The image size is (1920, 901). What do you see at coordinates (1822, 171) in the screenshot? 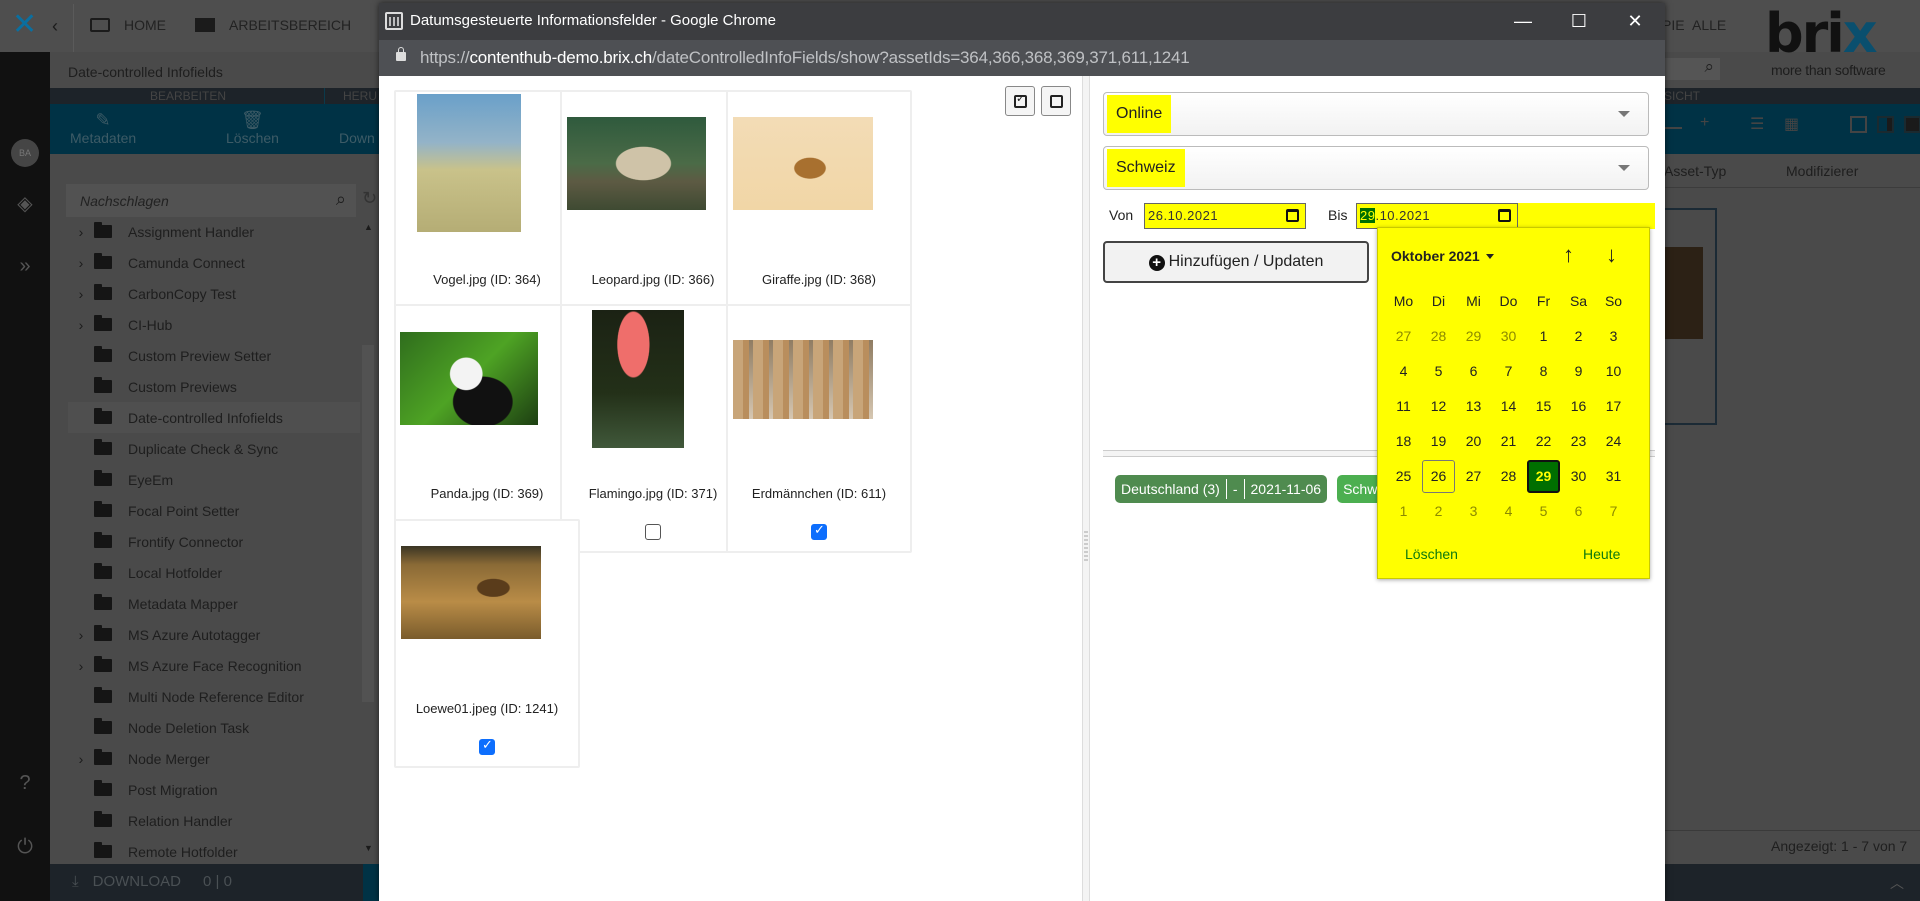
I see `col-modifier: Modifizierer` at bounding box center [1822, 171].